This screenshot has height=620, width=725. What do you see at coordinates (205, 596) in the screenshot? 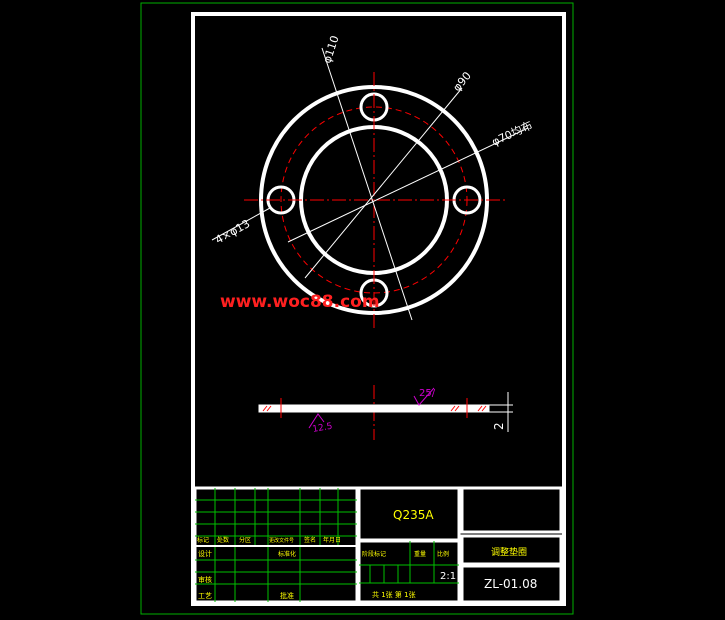
I see `sign-label-process: 工艺` at bounding box center [205, 596].